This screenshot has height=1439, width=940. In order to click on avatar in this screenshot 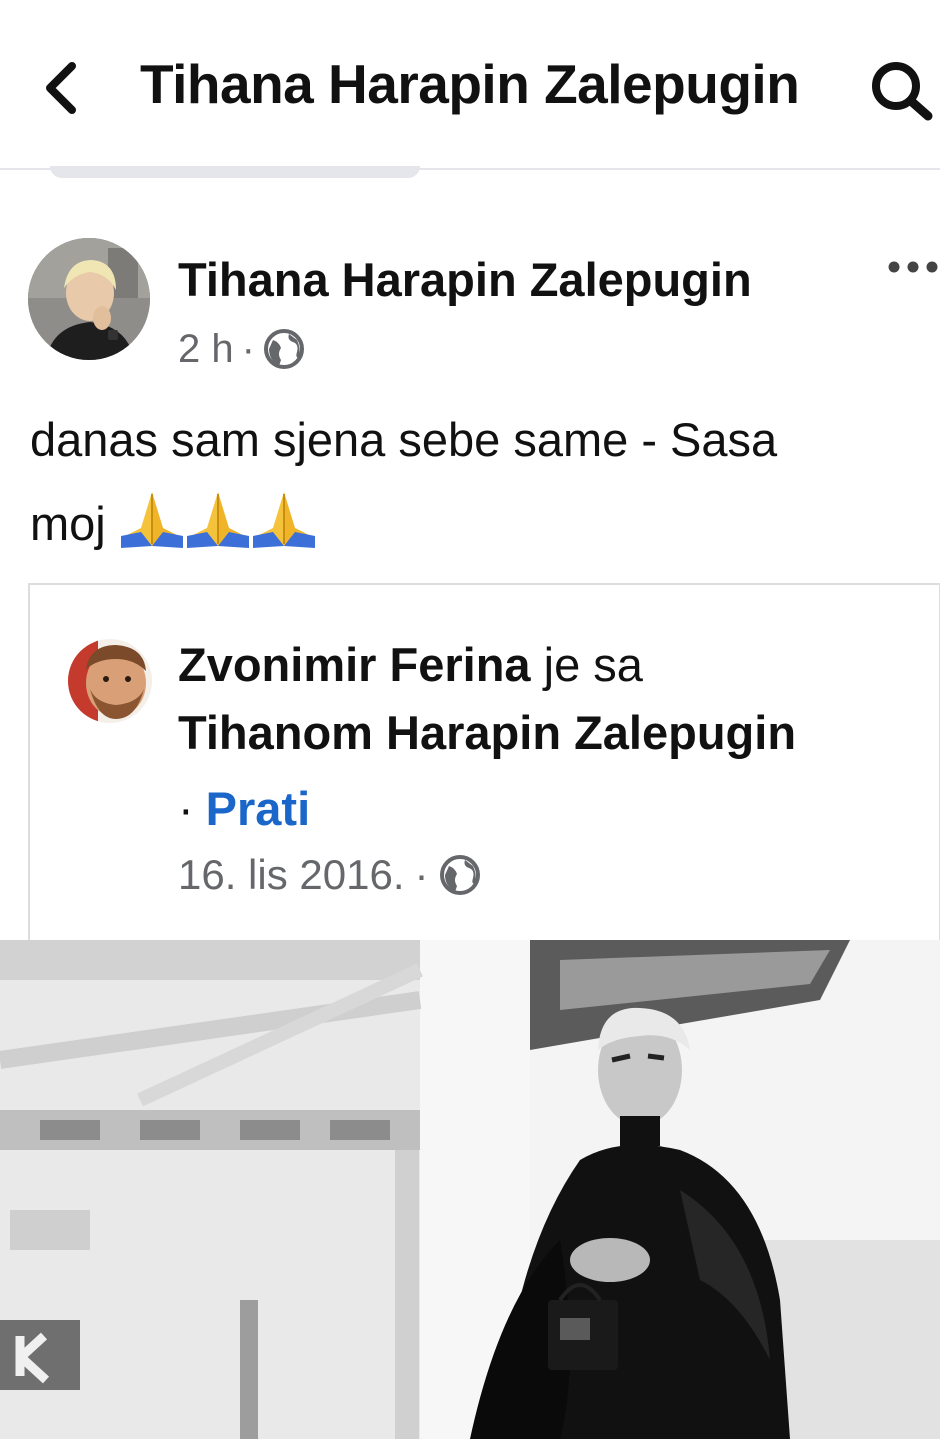, I will do `click(89, 299)`.